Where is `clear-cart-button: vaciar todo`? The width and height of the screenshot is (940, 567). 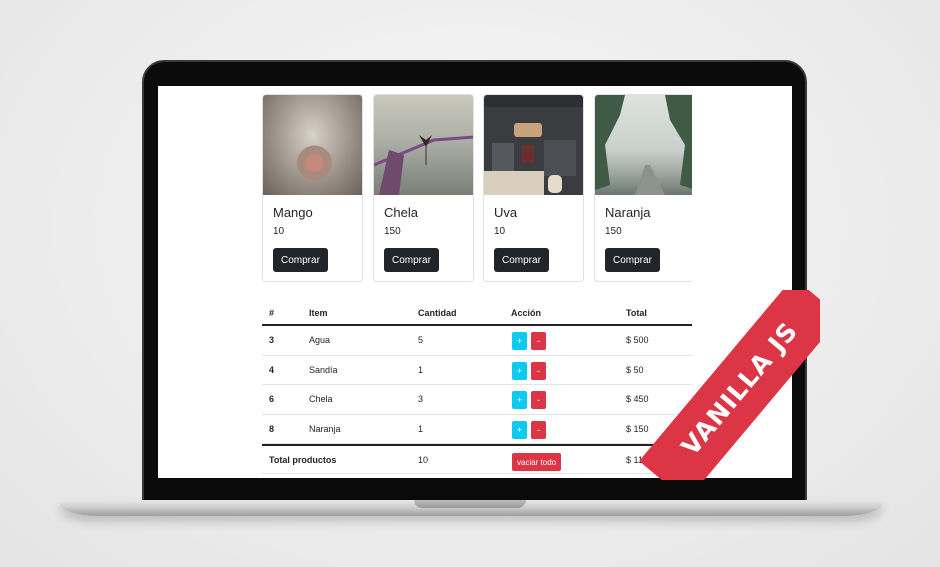 clear-cart-button: vaciar todo is located at coordinates (537, 462).